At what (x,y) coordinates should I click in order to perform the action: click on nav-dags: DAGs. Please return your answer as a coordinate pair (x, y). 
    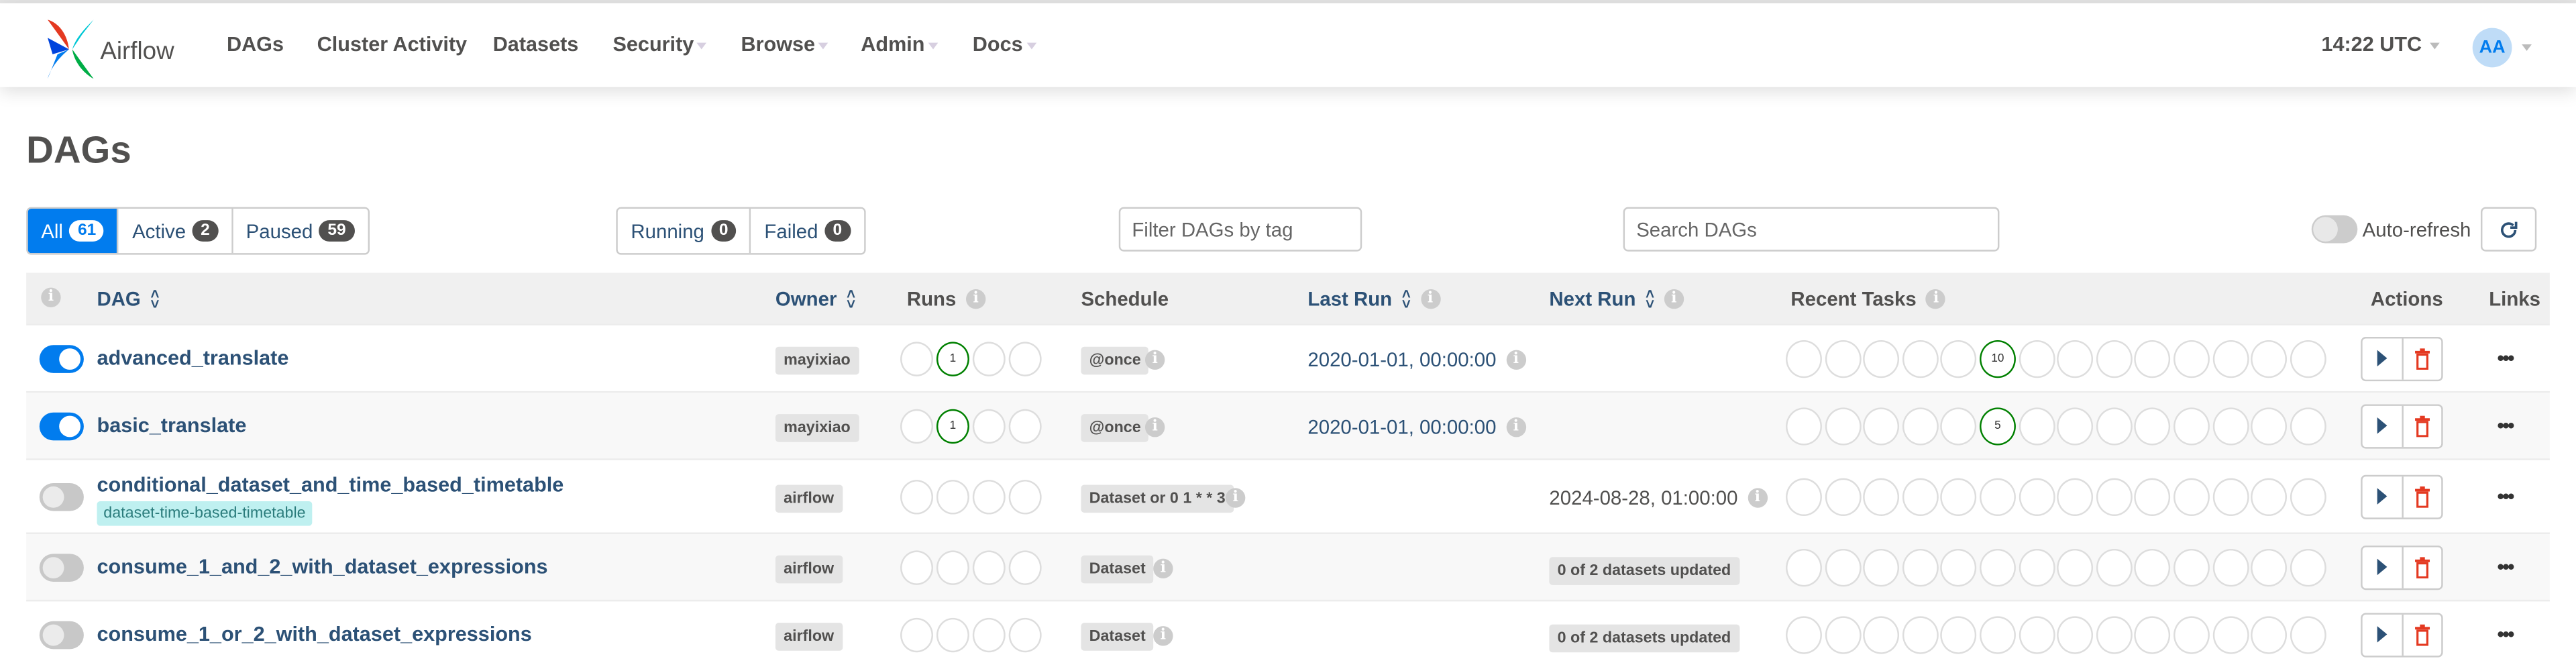
    Looking at the image, I should click on (255, 44).